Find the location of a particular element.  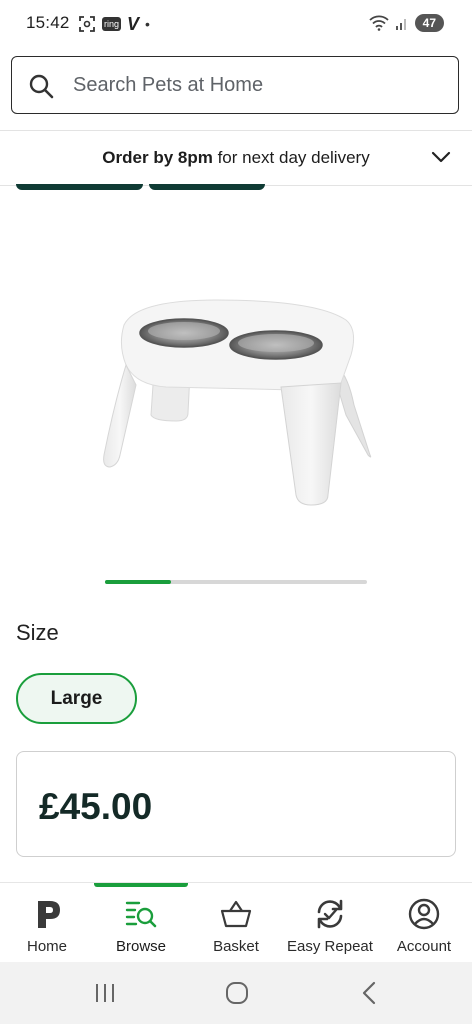

bottom-navigation: Home Browse Basket Easy Repeat Account is located at coordinates (236, 922).